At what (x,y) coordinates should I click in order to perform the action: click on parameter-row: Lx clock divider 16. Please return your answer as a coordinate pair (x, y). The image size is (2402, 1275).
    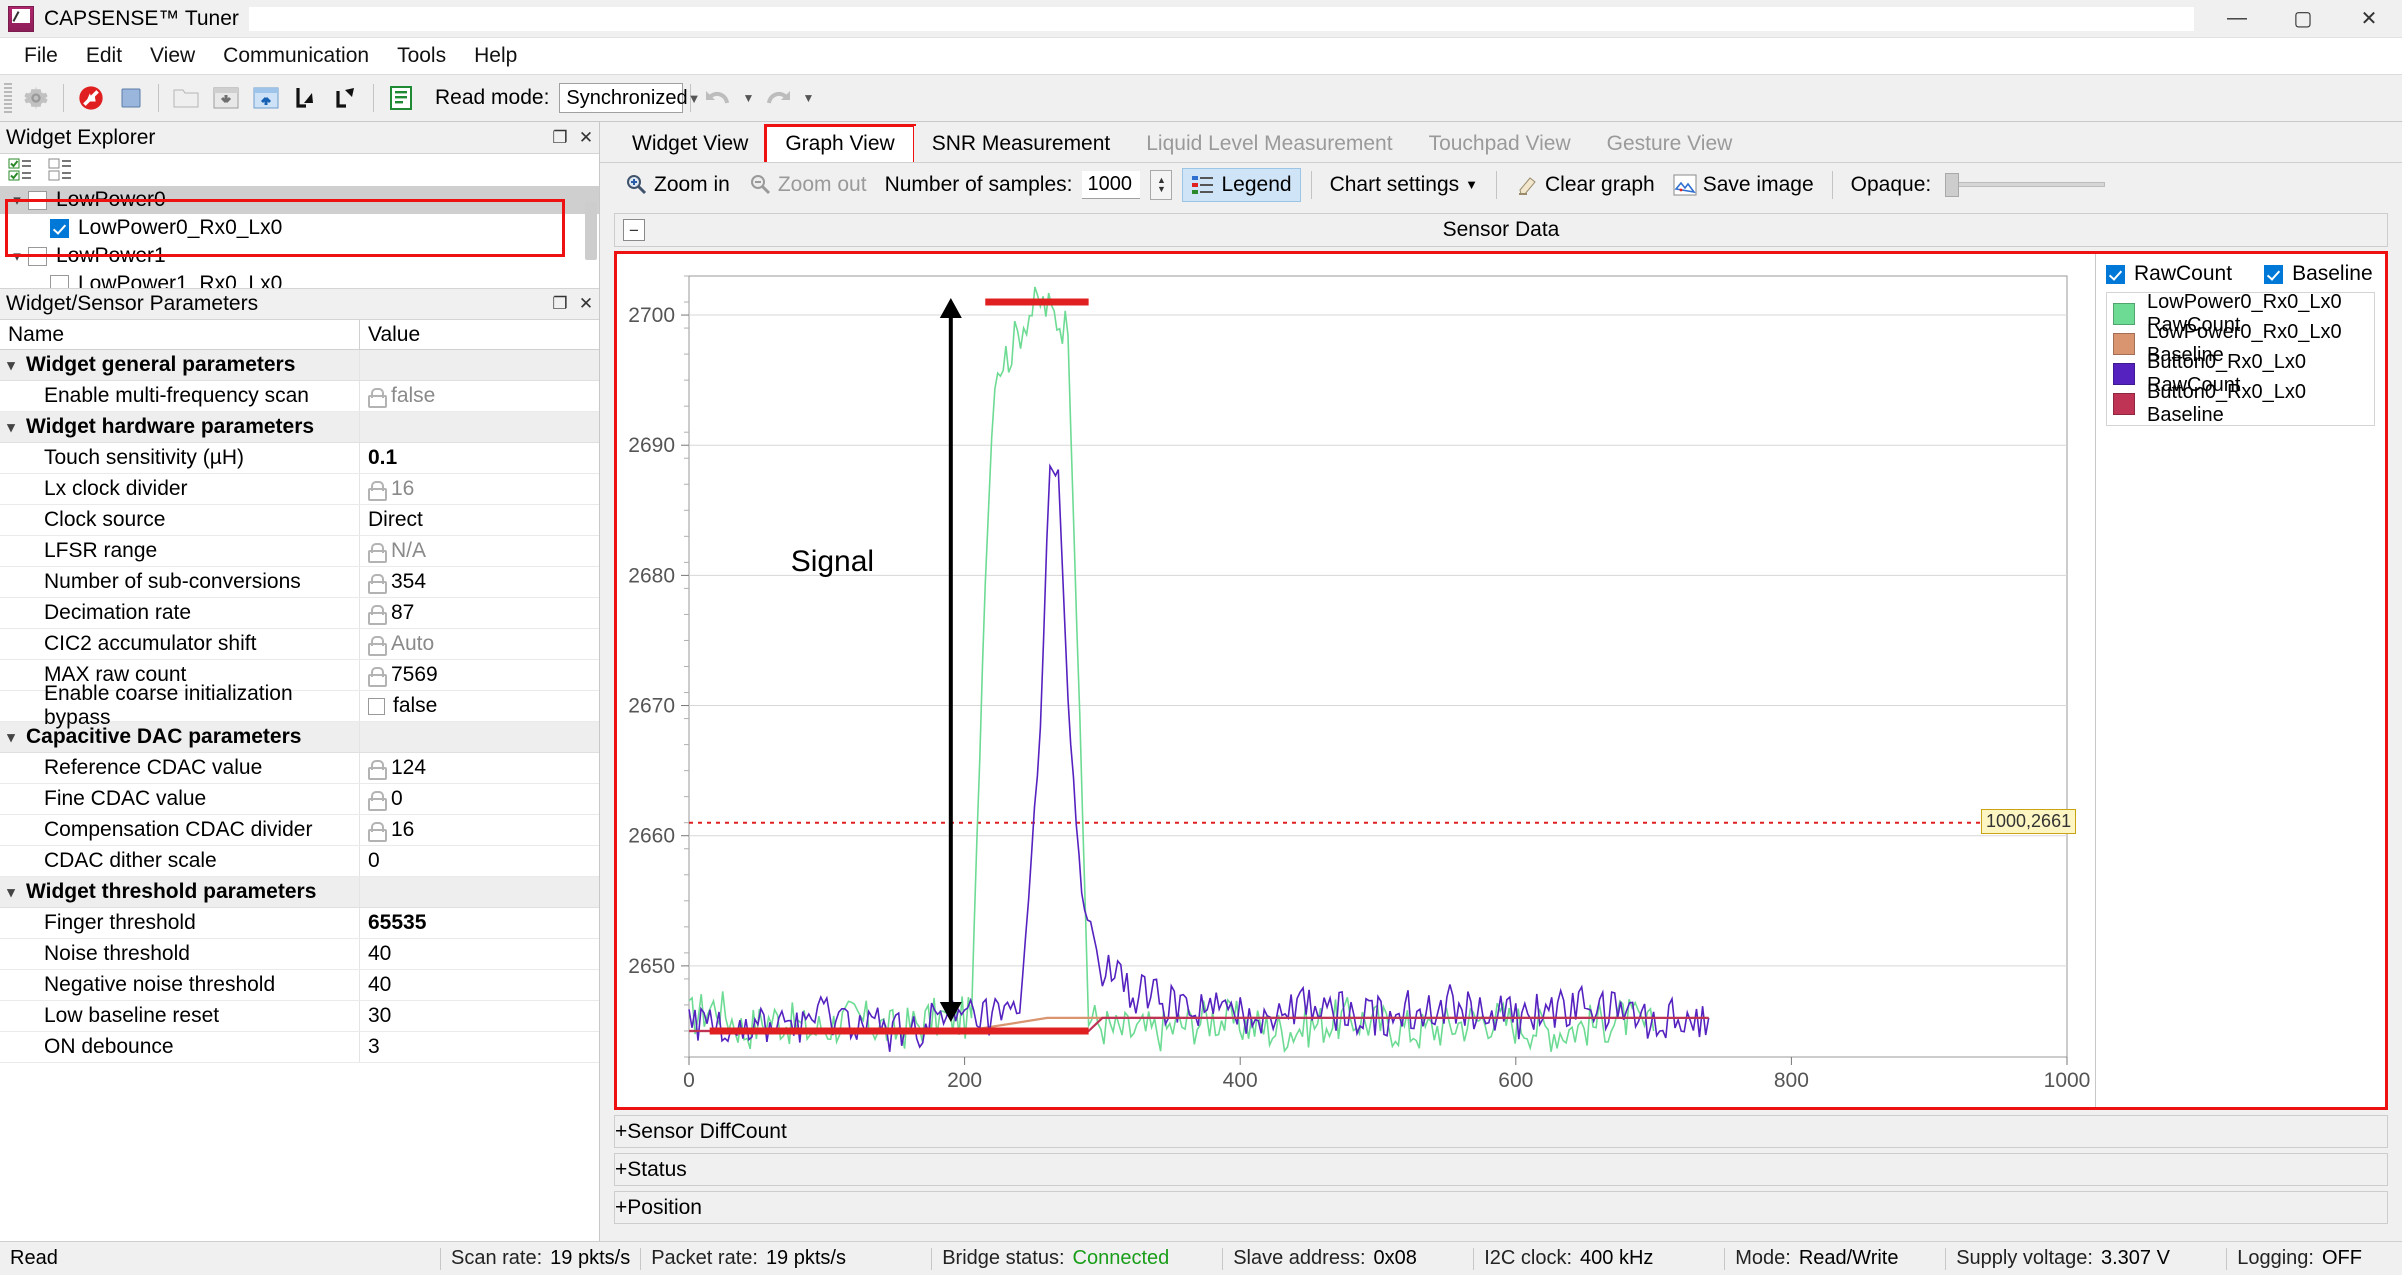
    Looking at the image, I should click on (299, 489).